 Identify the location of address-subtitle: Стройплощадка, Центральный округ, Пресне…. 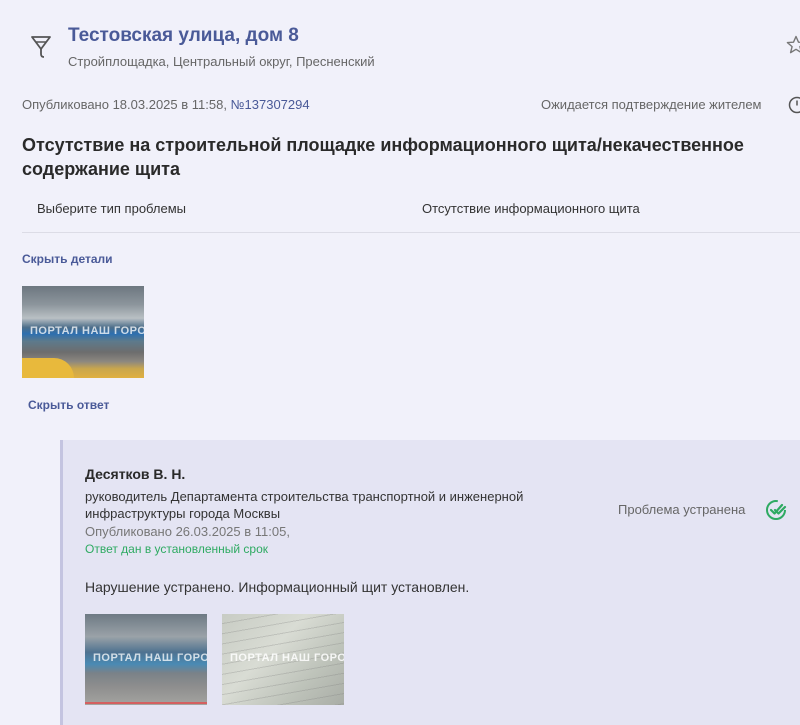
(221, 61).